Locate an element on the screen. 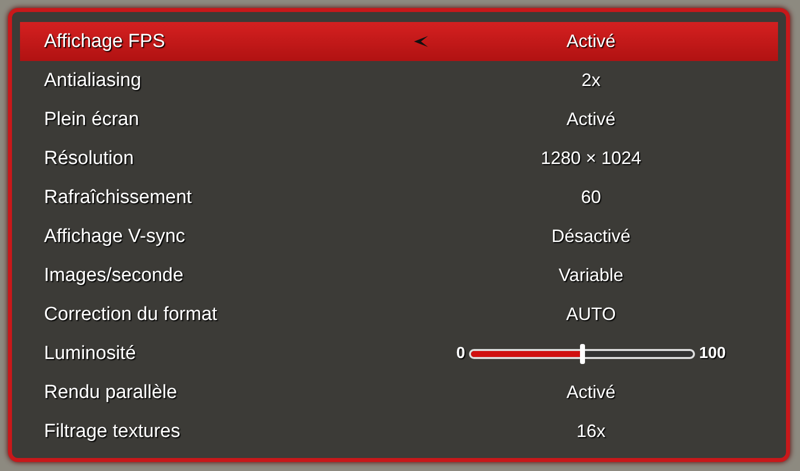  setting-value: 16x is located at coordinates (591, 431).